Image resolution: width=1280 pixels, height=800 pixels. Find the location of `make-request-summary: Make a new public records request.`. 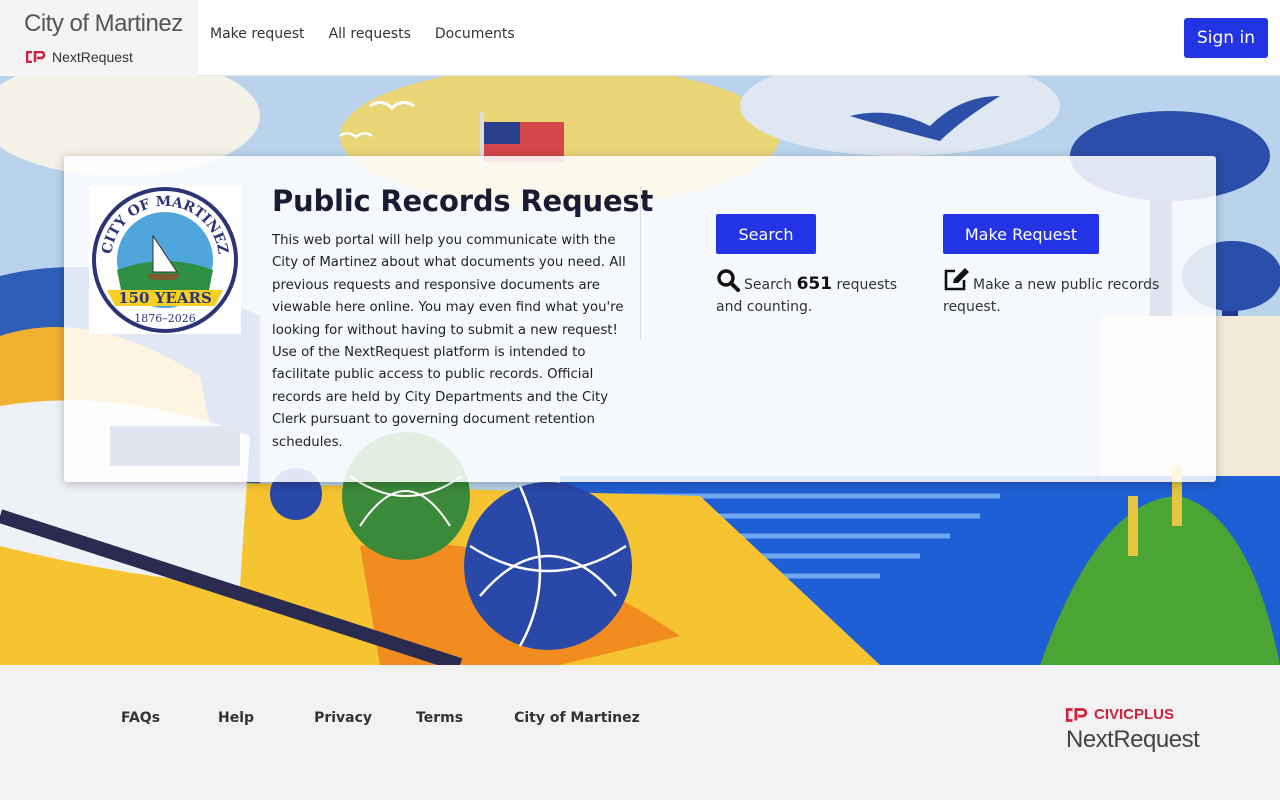

make-request-summary: Make a new public records request. is located at coordinates (1058, 293).